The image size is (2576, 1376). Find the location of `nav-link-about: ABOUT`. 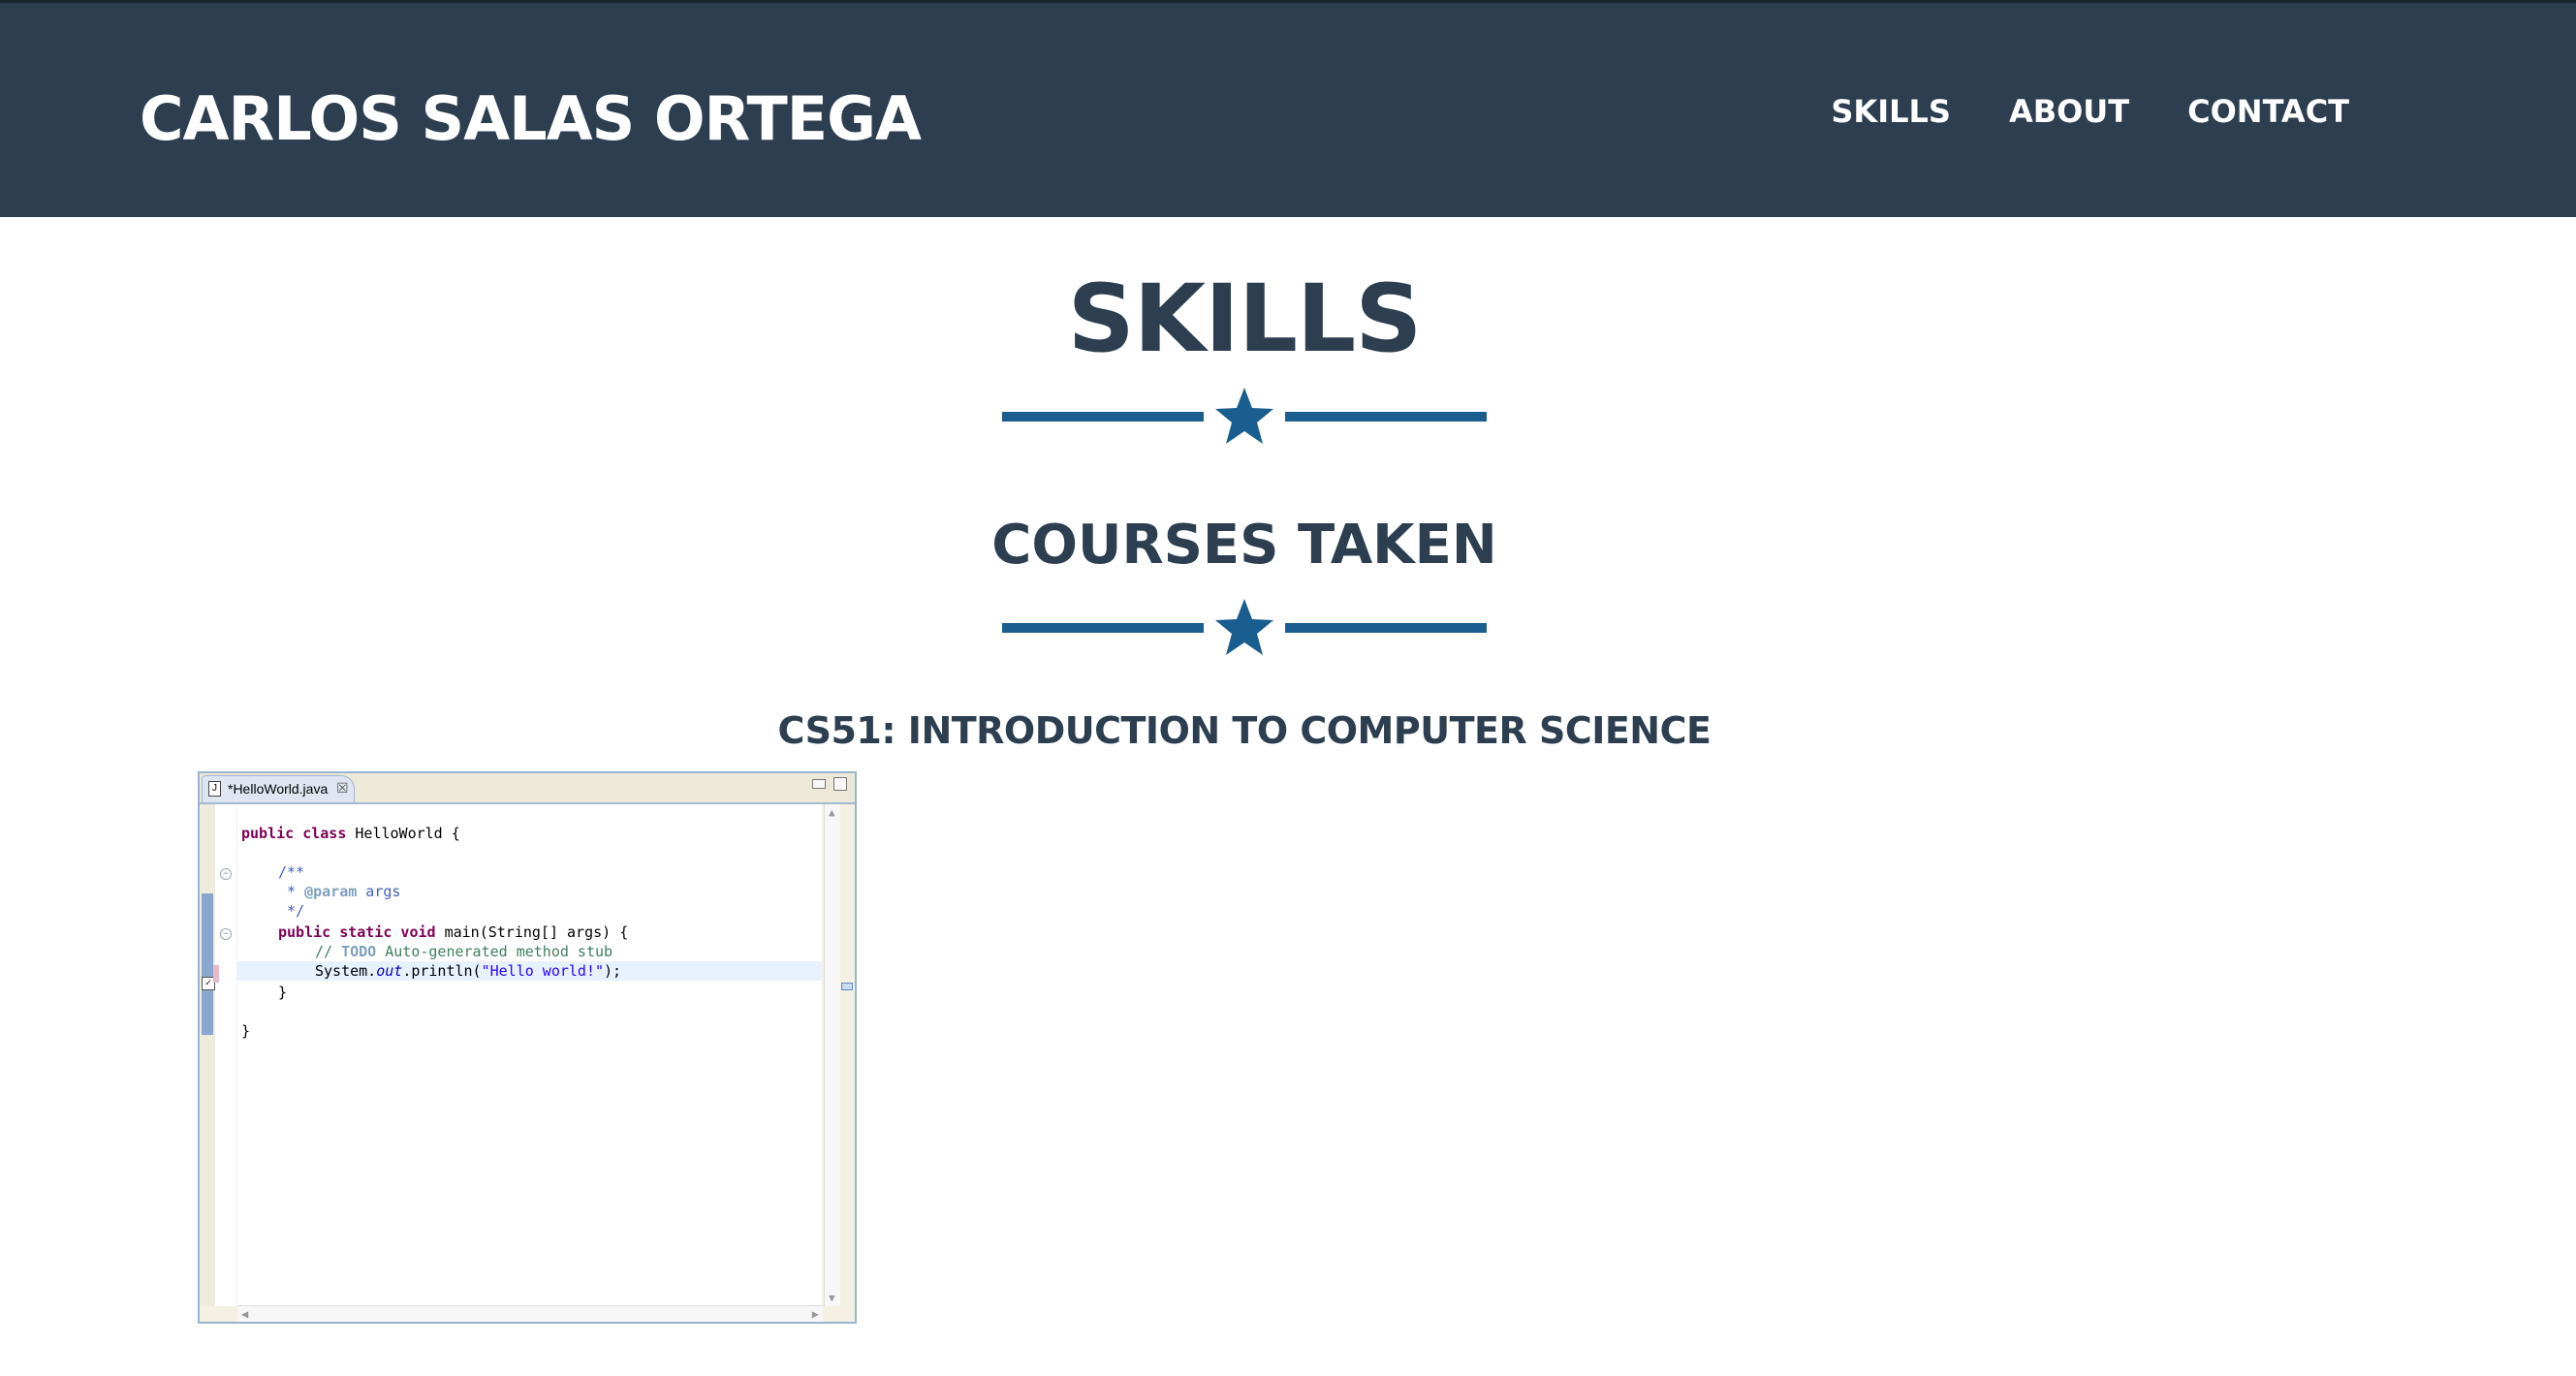

nav-link-about: ABOUT is located at coordinates (2069, 111).